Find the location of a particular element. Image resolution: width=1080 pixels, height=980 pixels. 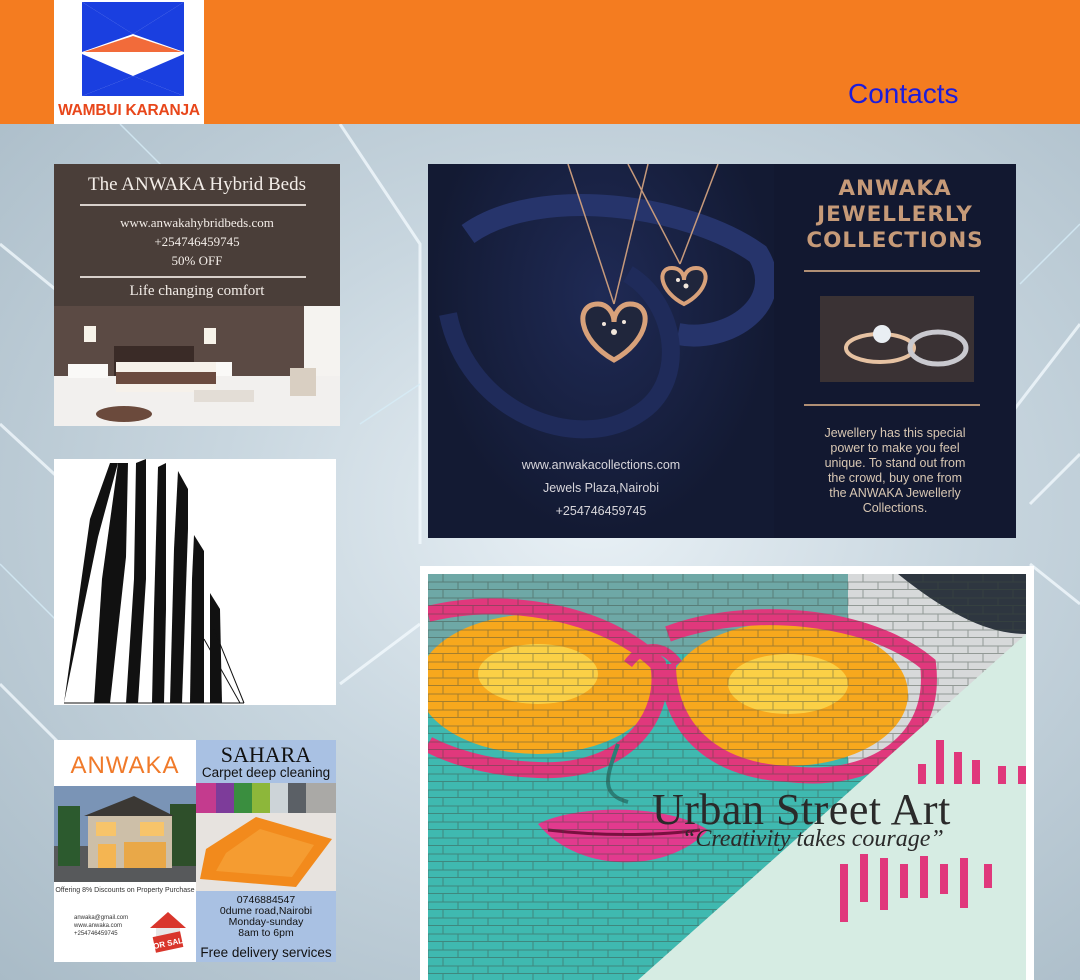

jewellery-website: www.anwakacollections.com is located at coordinates (601, 465).